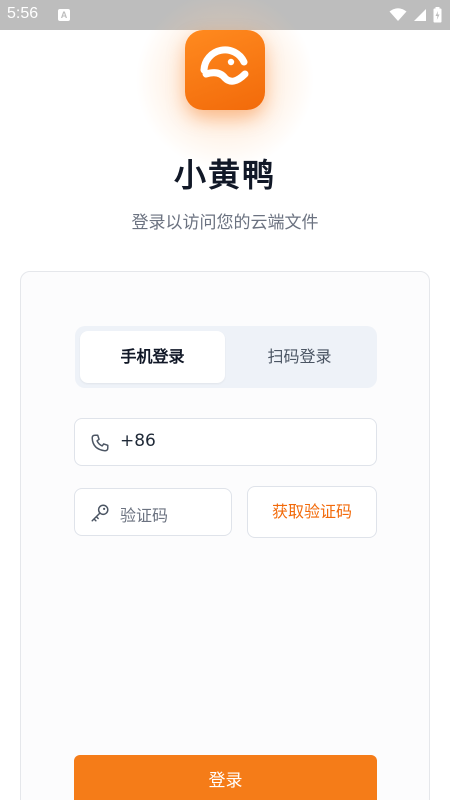 This screenshot has height=800, width=450. What do you see at coordinates (64, 15) in the screenshot?
I see `notification-icon: A` at bounding box center [64, 15].